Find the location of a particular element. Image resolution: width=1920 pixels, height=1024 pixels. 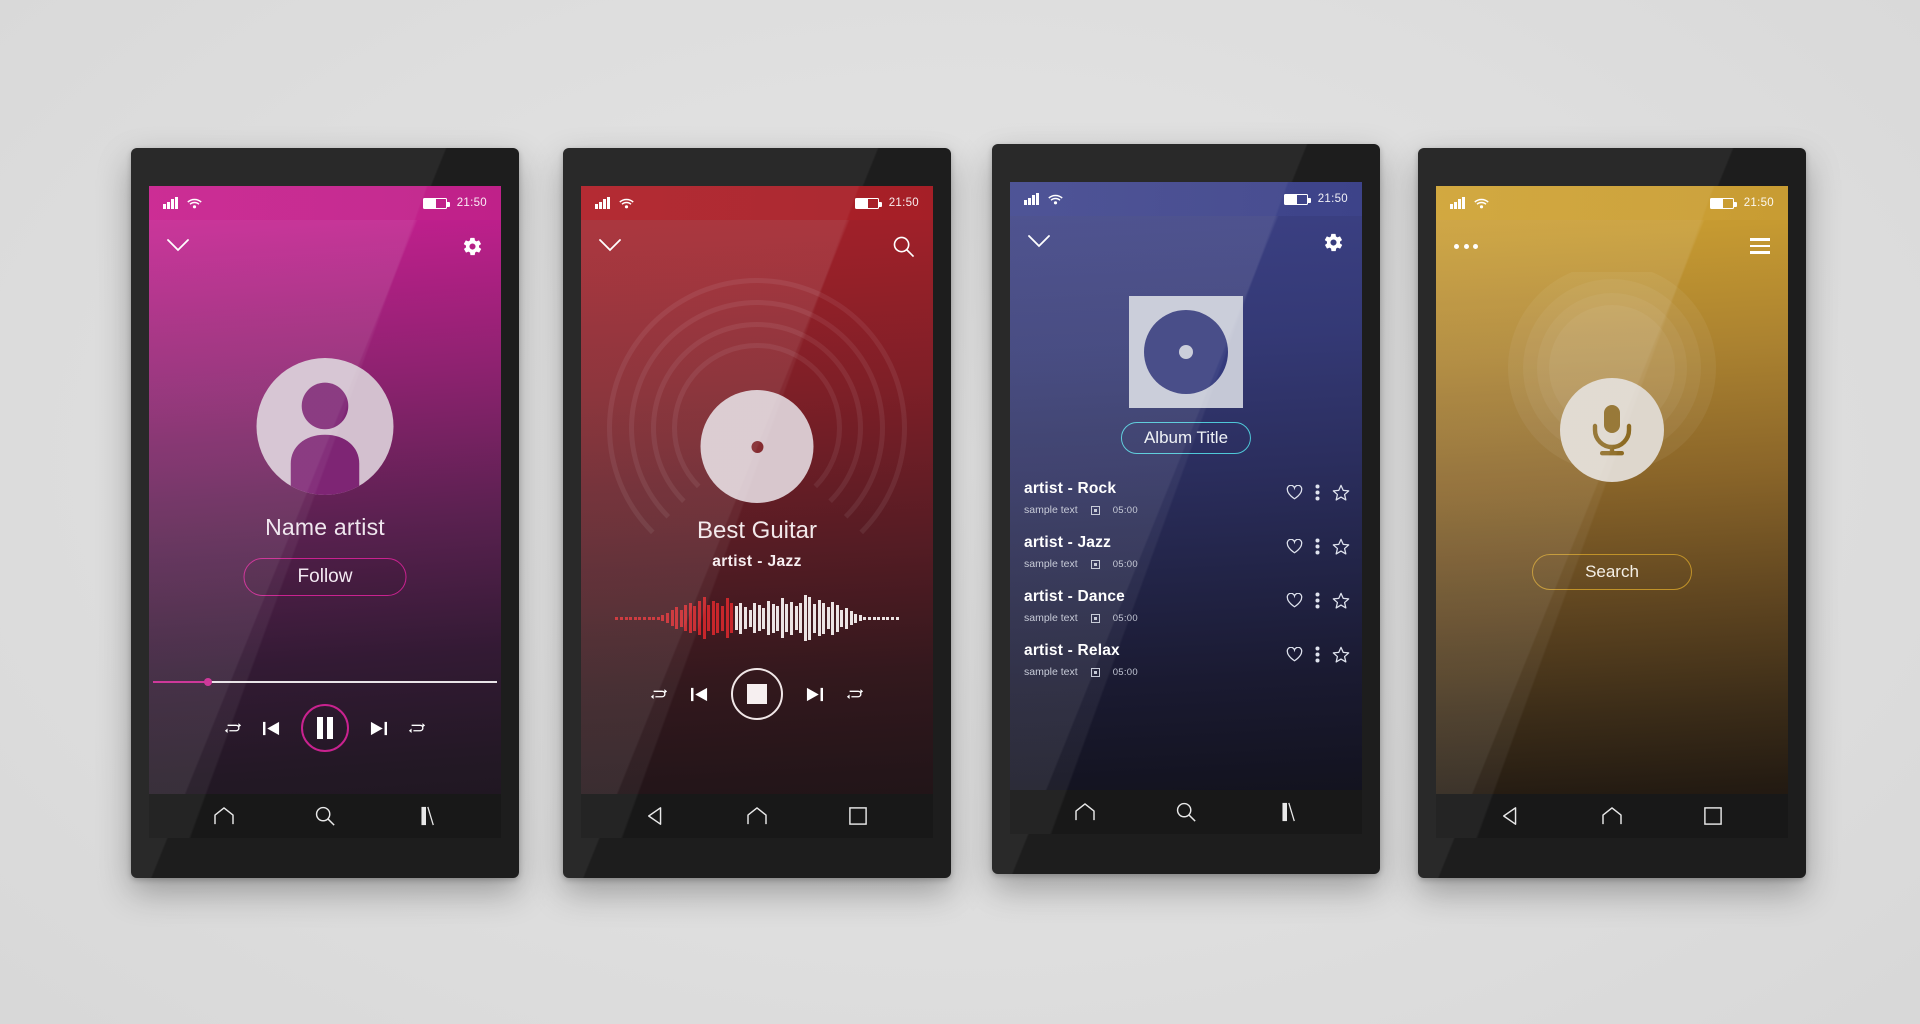

follow-button: Follow is located at coordinates (325, 577).